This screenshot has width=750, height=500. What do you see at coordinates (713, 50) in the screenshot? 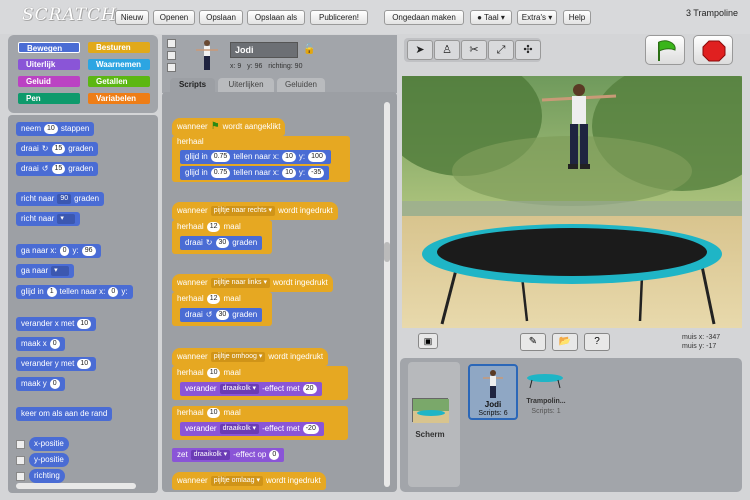
I see `stop-button` at bounding box center [713, 50].